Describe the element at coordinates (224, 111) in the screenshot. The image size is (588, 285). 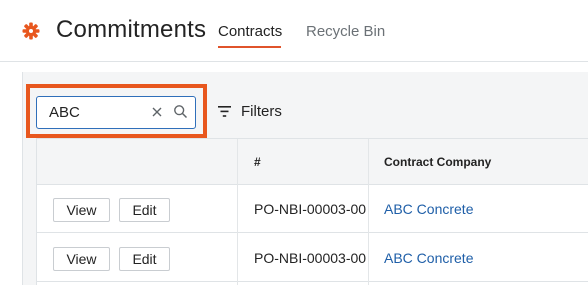
I see `filter-icon` at that location.